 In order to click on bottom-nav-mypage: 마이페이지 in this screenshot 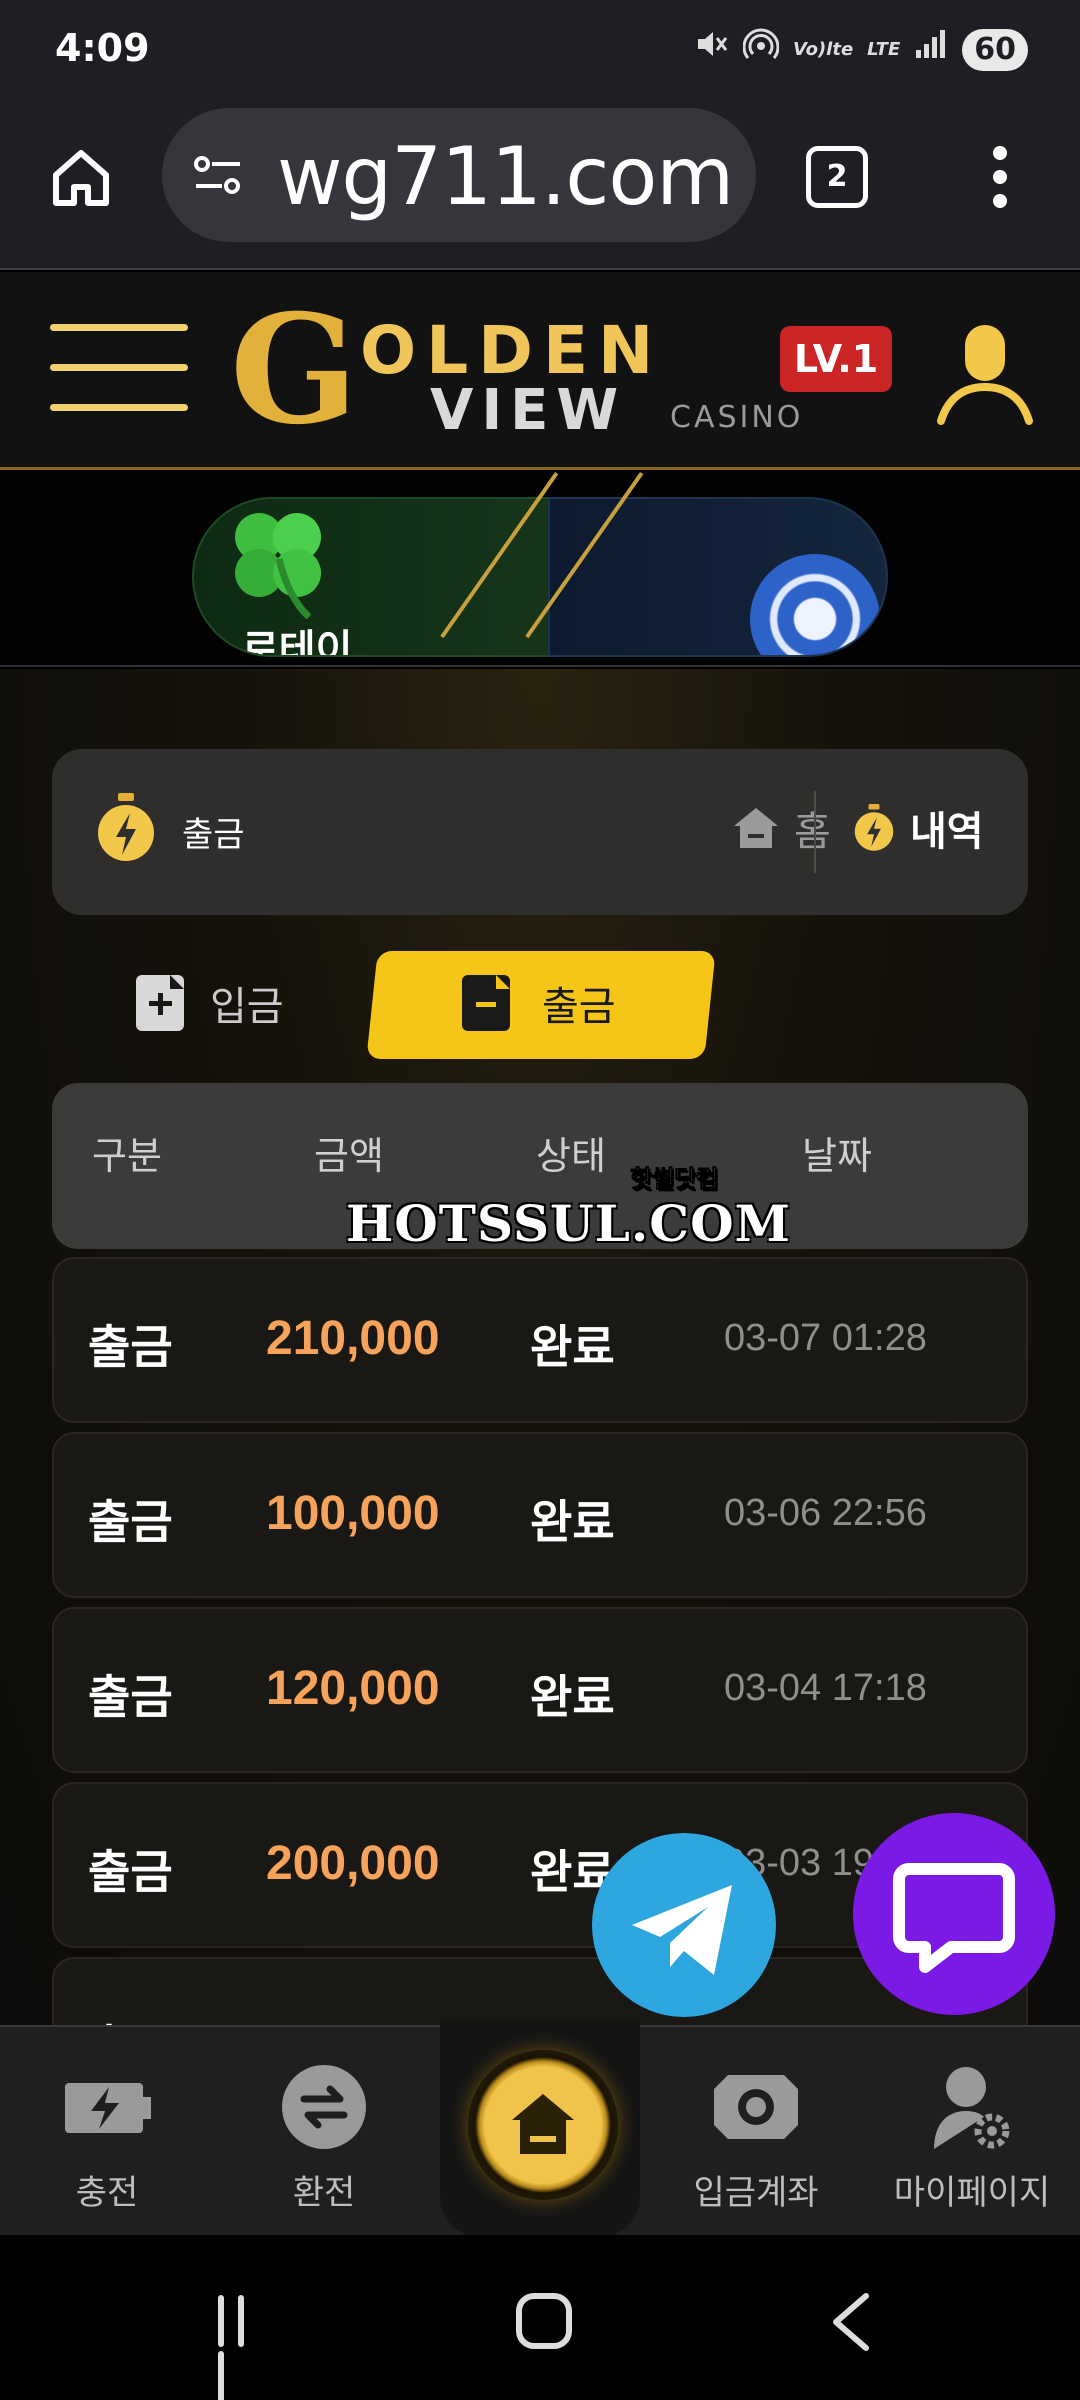, I will do `click(972, 2139)`.